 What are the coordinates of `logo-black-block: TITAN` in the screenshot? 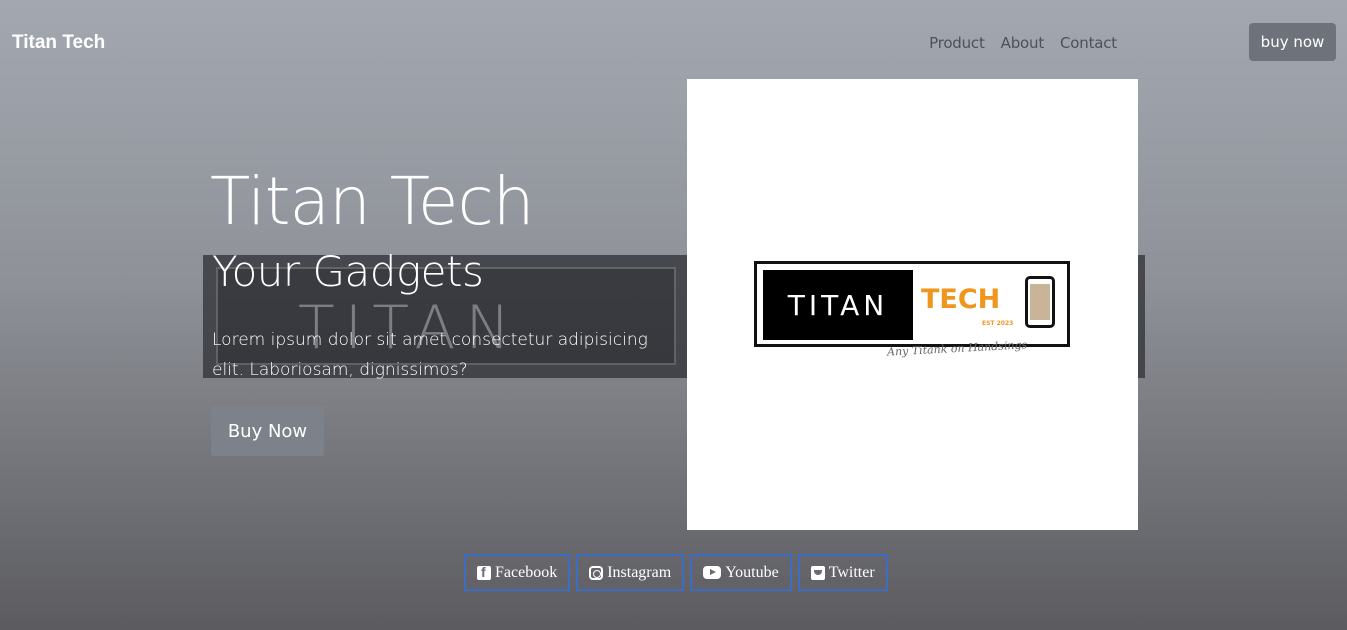 It's located at (838, 305).